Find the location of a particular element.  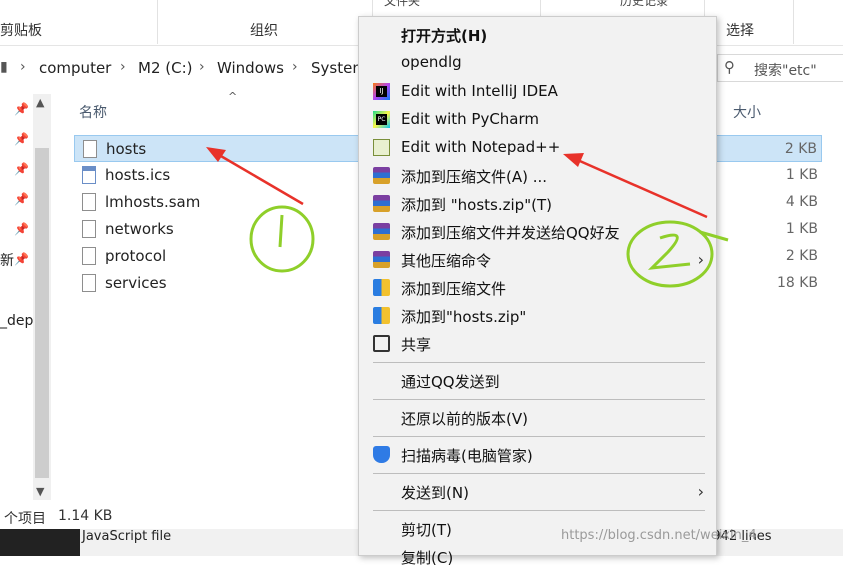

file-name: lmhosts.sam is located at coordinates (153, 202).